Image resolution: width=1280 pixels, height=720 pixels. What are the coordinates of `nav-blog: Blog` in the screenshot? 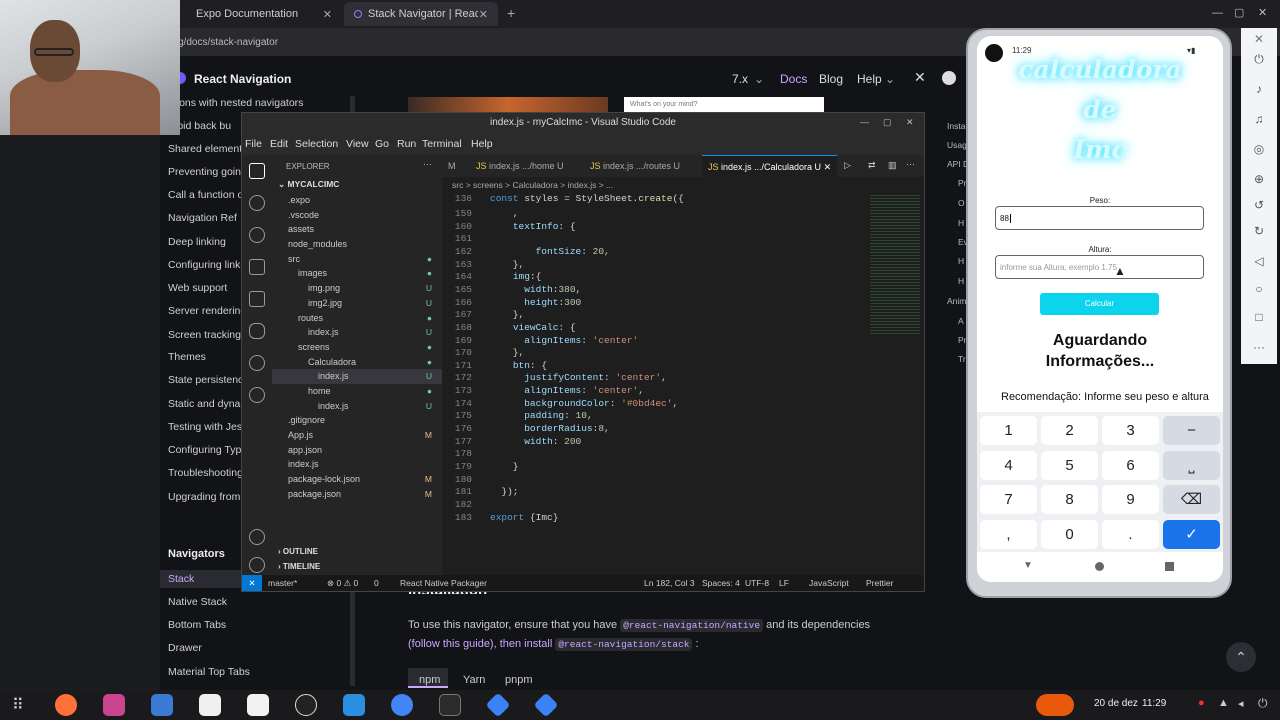 It's located at (831, 79).